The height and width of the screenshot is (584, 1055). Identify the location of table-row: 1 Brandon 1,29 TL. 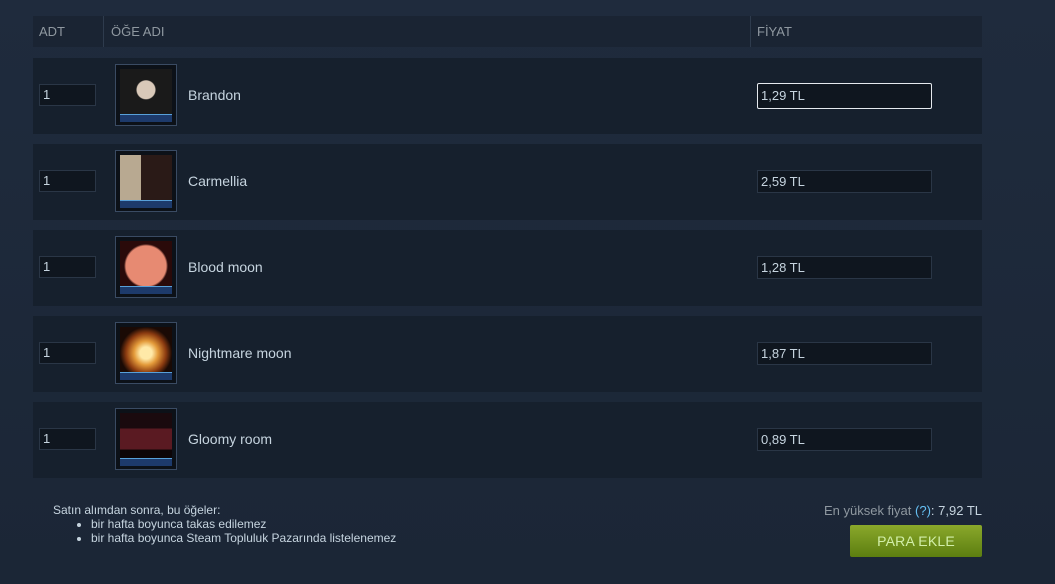
(507, 96).